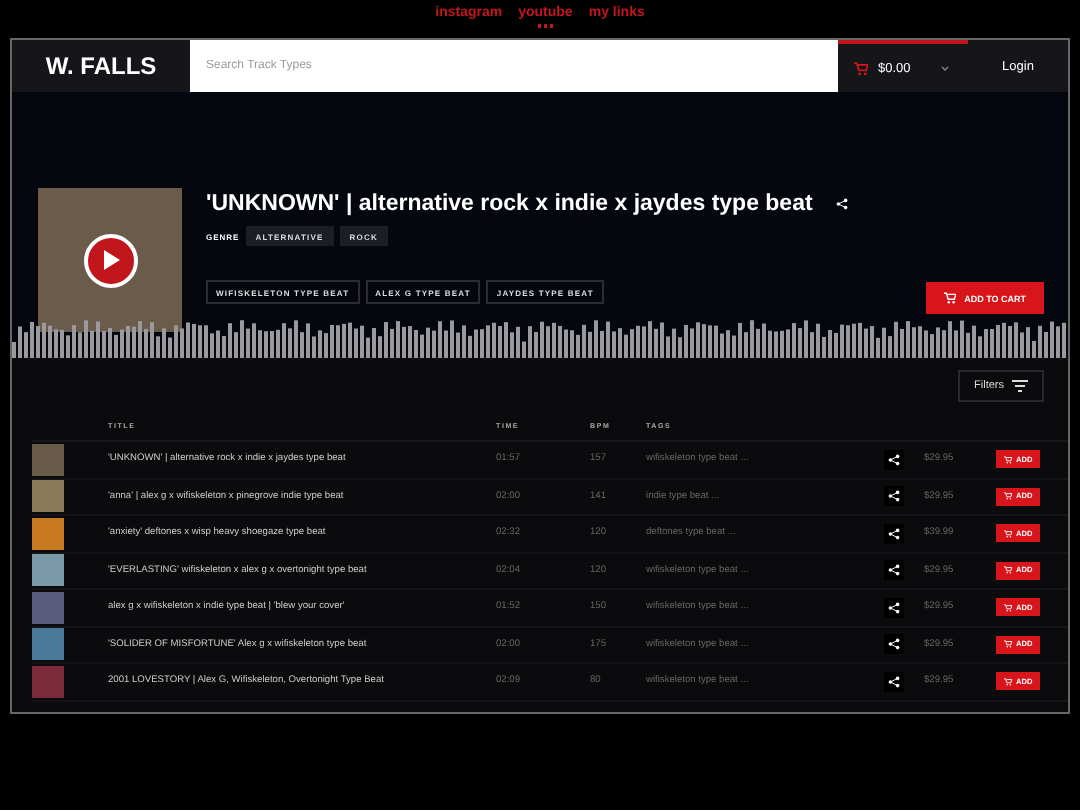  Describe the element at coordinates (509, 204) in the screenshot. I see `track-title: 'UNKNOWN' | alternative rock x indie x jaydes type beat` at that location.